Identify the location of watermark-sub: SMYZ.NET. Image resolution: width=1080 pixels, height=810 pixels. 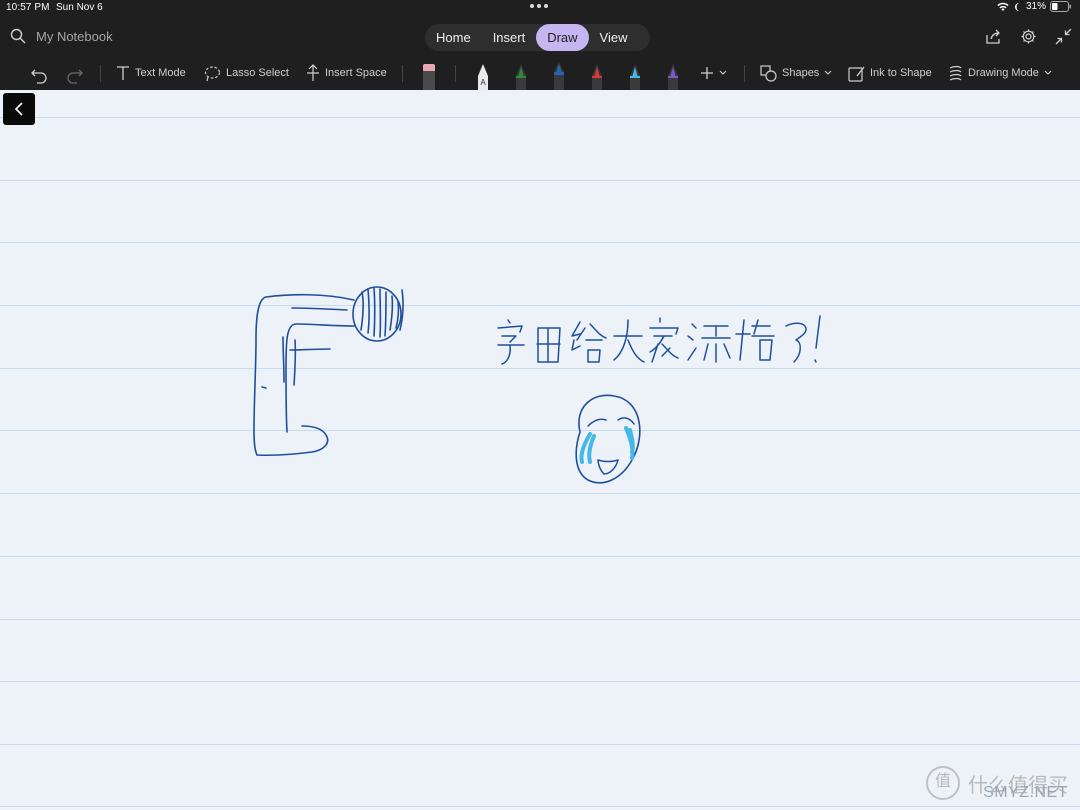
(1025, 792).